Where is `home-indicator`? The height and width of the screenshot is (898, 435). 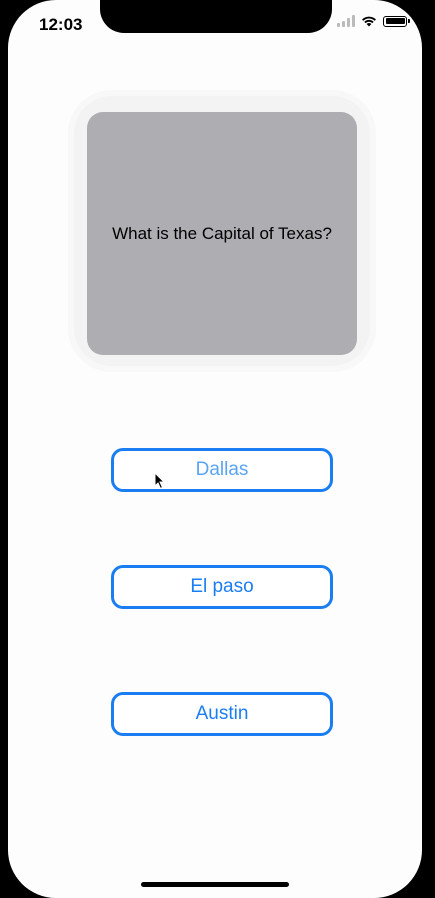 home-indicator is located at coordinates (215, 884).